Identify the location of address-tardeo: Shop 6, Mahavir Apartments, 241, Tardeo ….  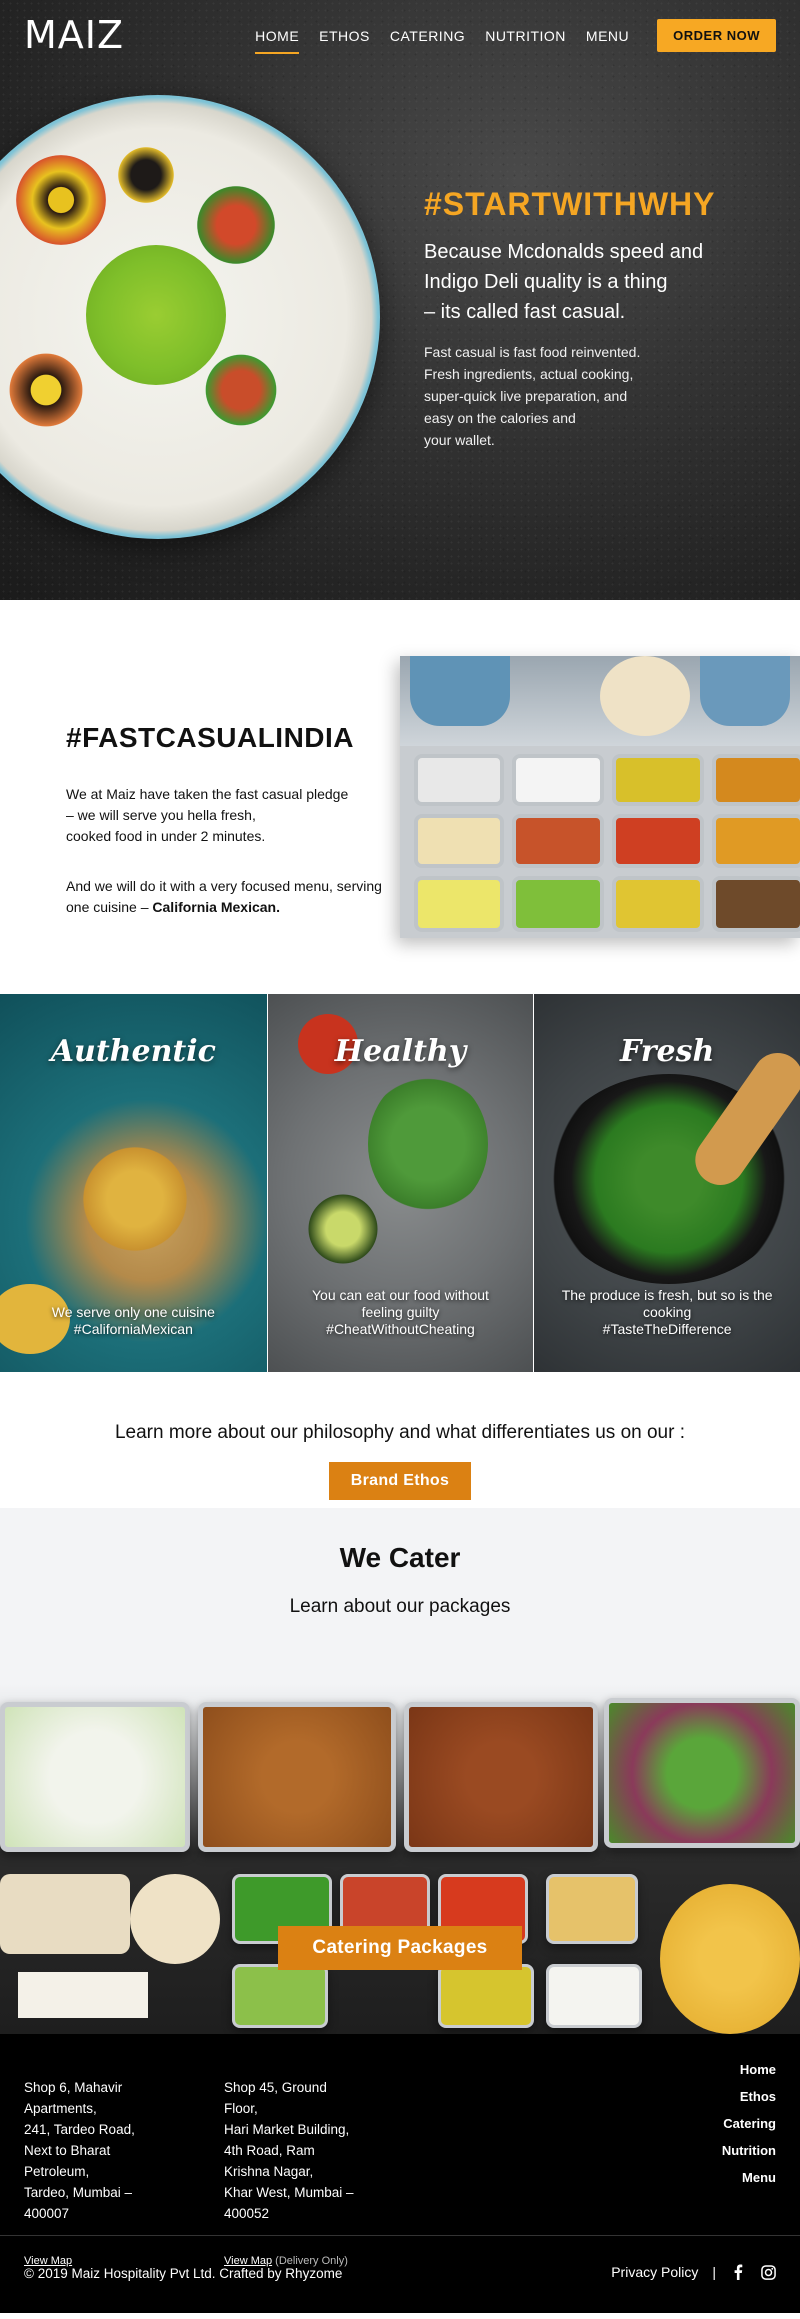
(104, 2164).